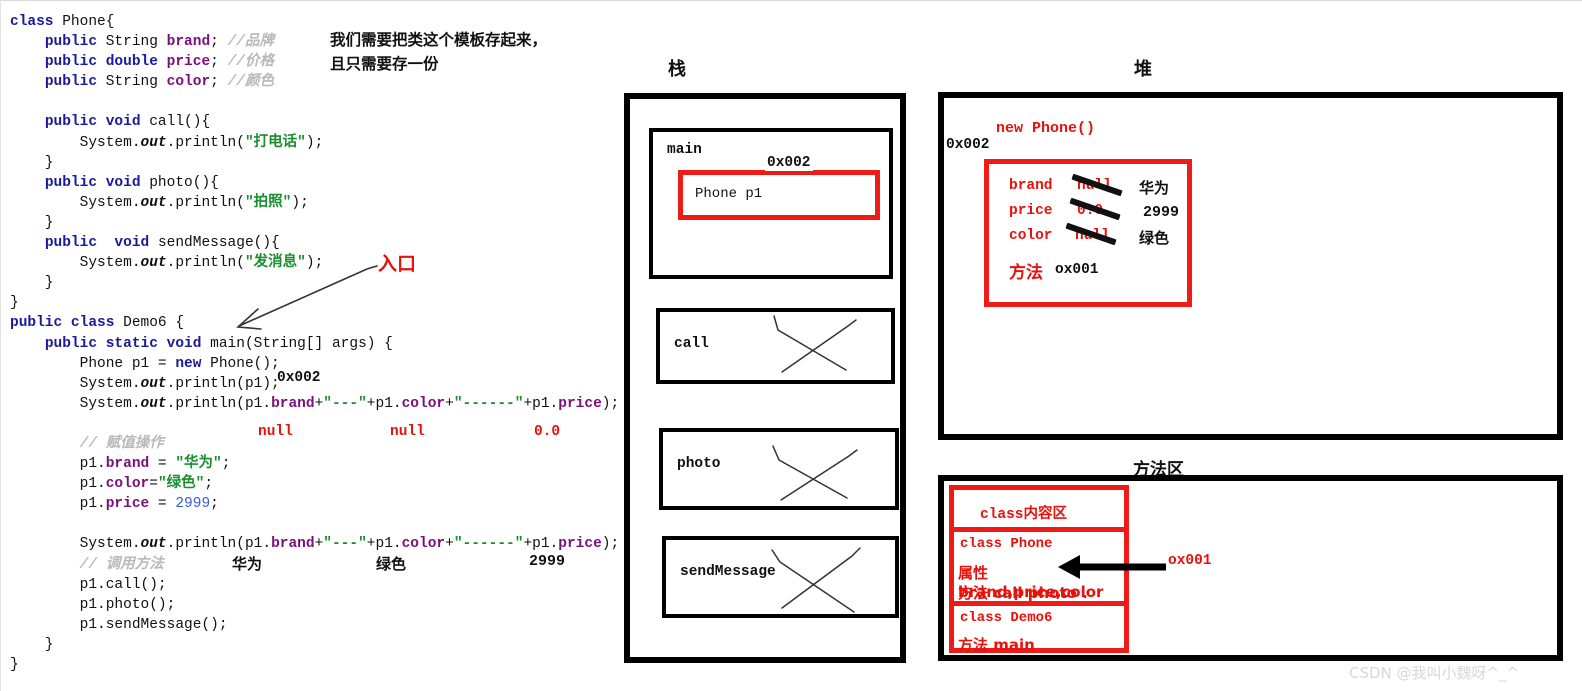 The width and height of the screenshot is (1582, 691). Describe the element at coordinates (305, 183) in the screenshot. I see `code-line: public void photo(){` at that location.